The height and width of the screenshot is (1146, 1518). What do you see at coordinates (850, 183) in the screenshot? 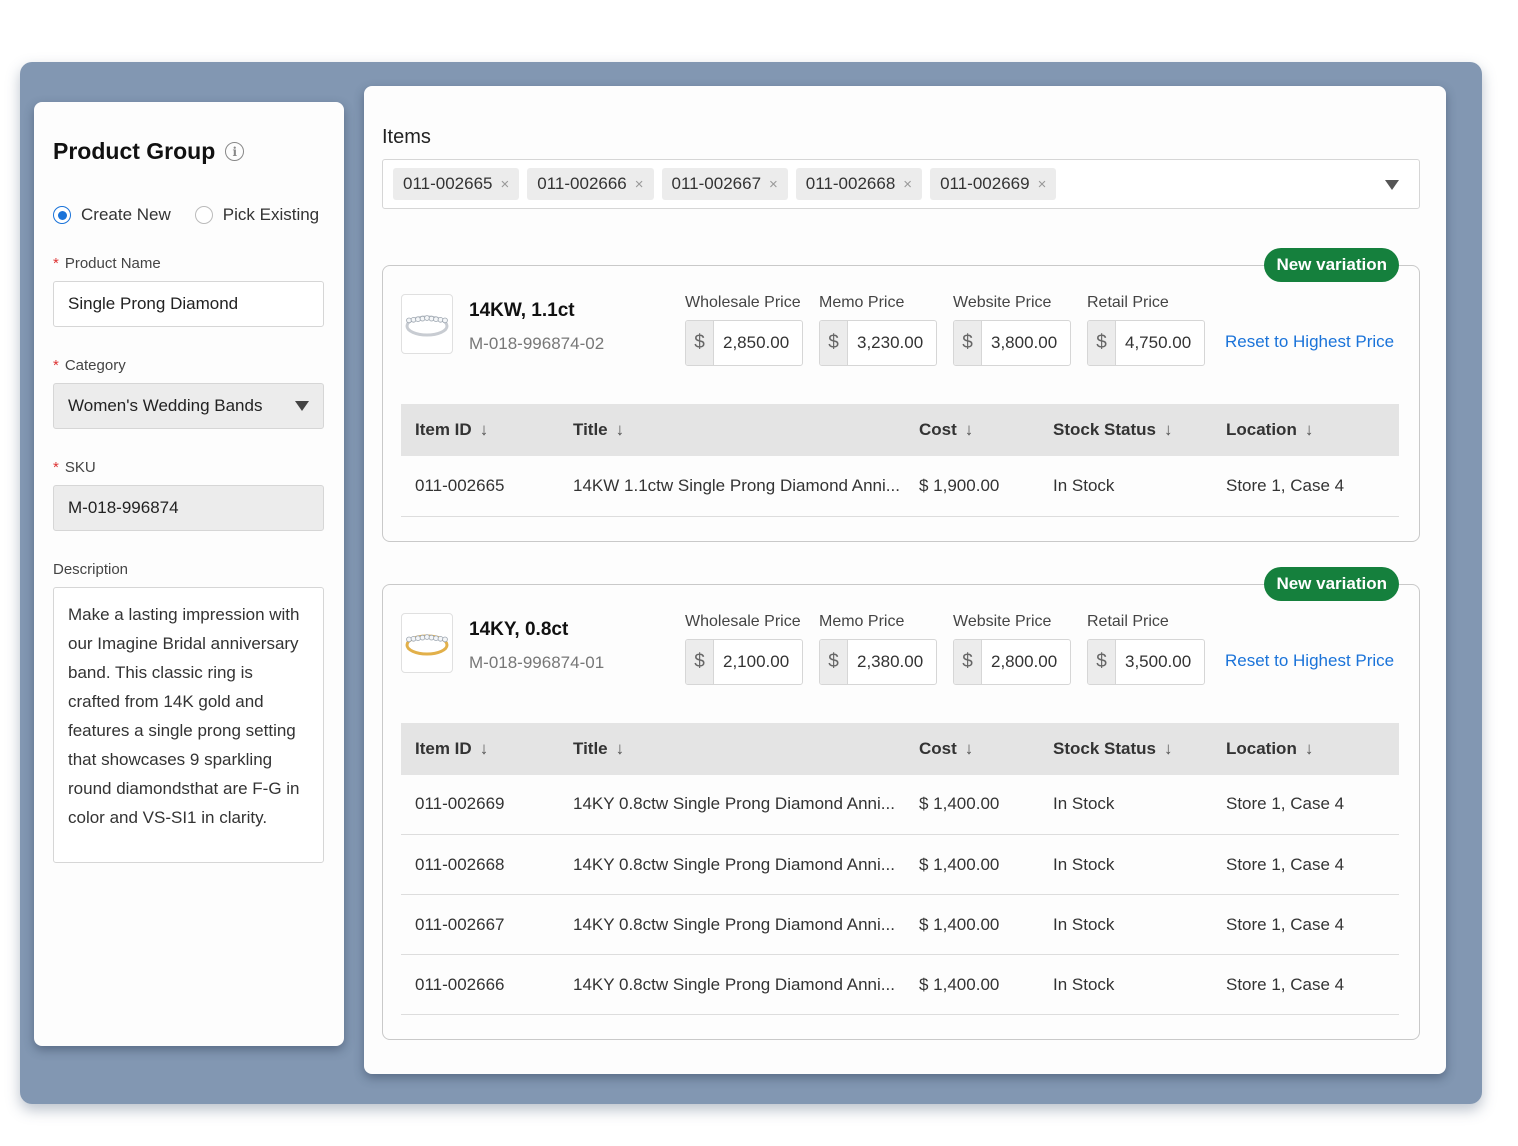
I see `item-tag-label: 011-002668` at bounding box center [850, 183].